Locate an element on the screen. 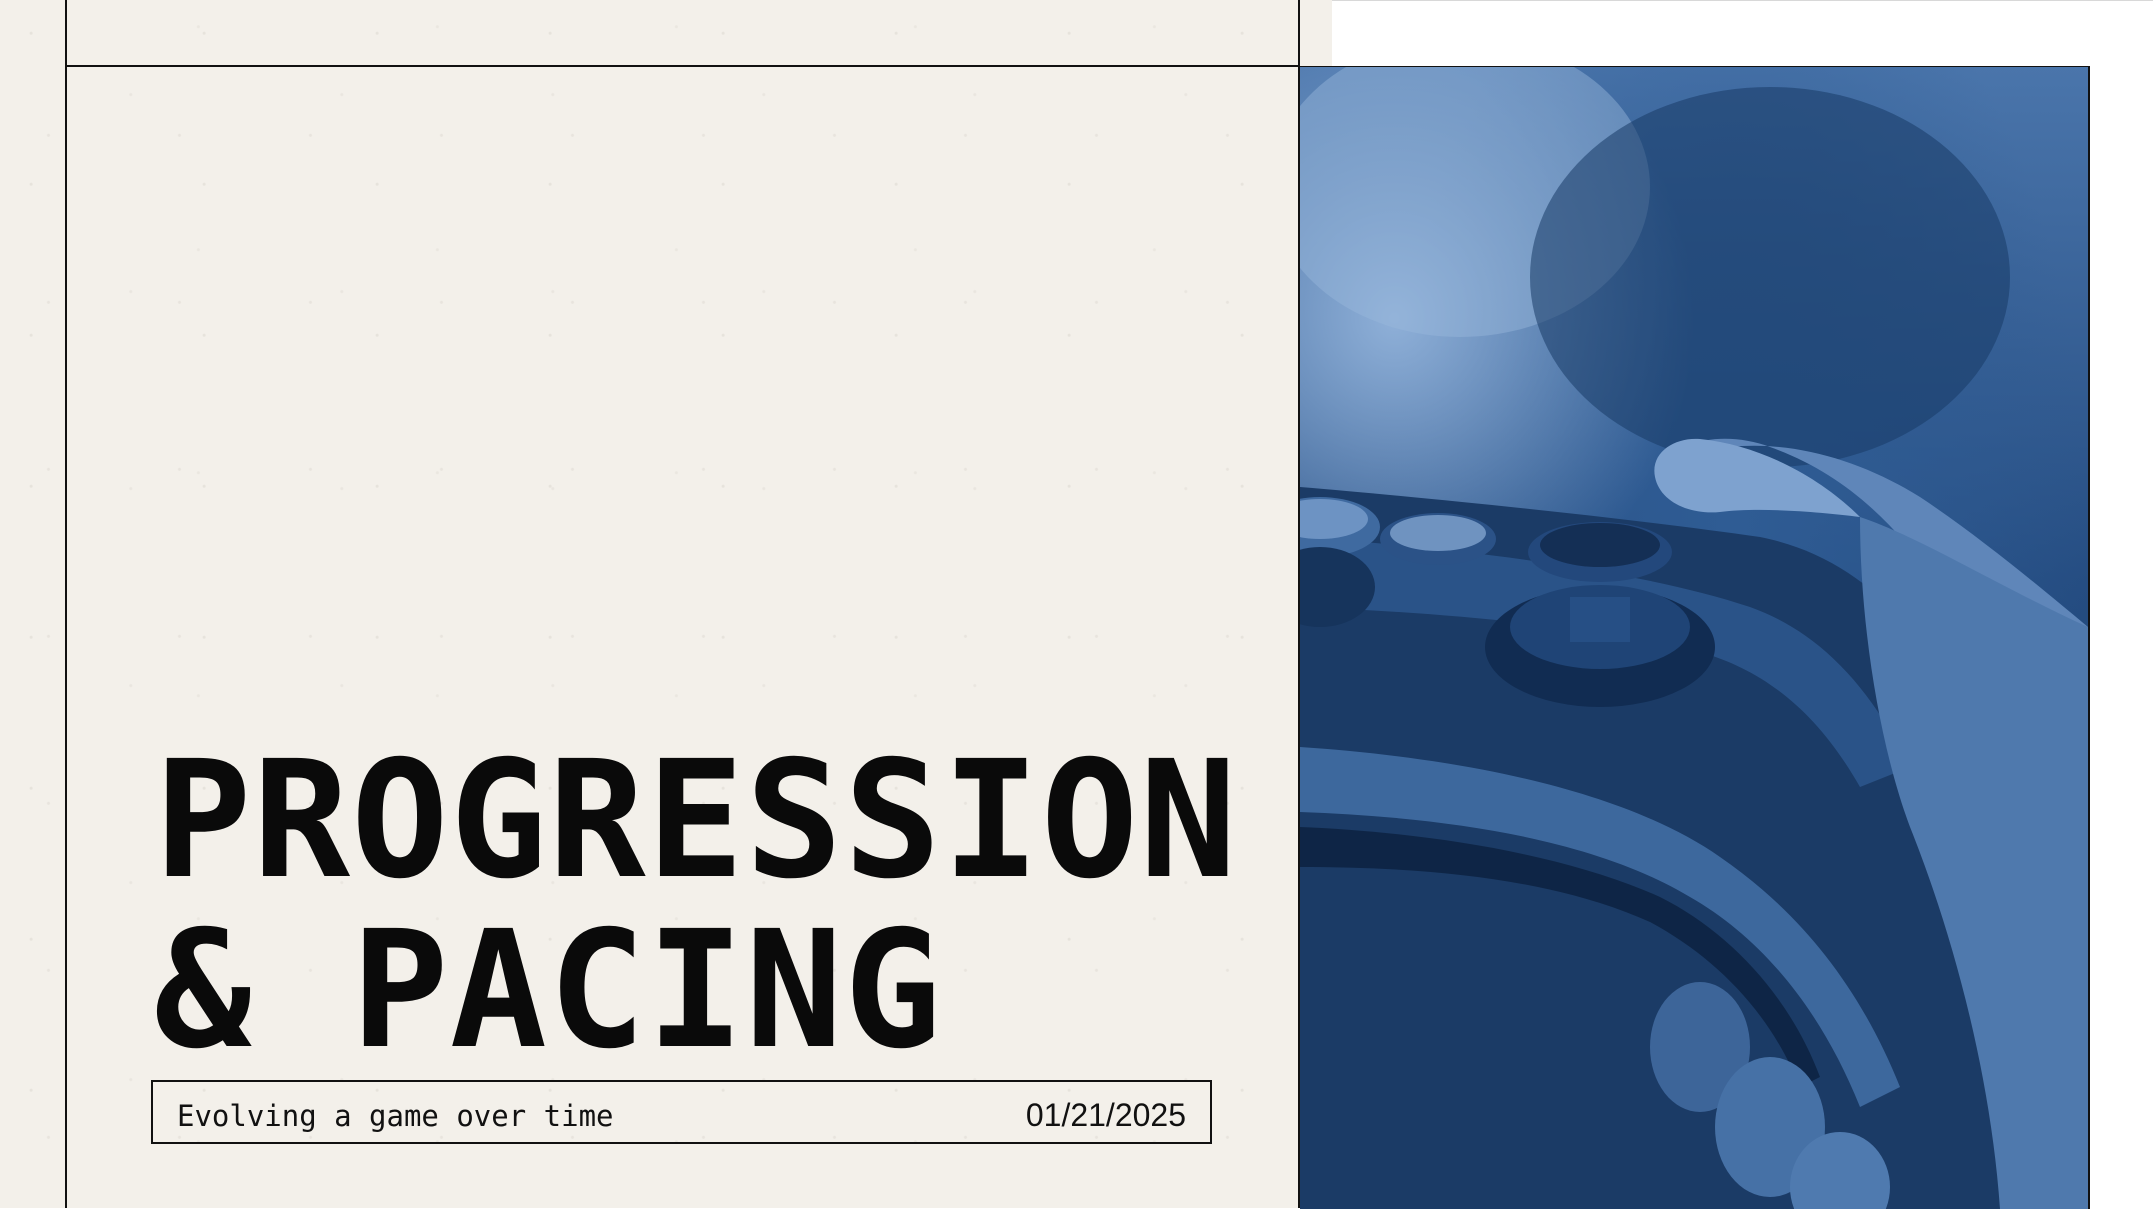 This screenshot has height=1209, width=2153. subtitle-box: Evolving a game over time 01/21/2025 is located at coordinates (681, 1112).